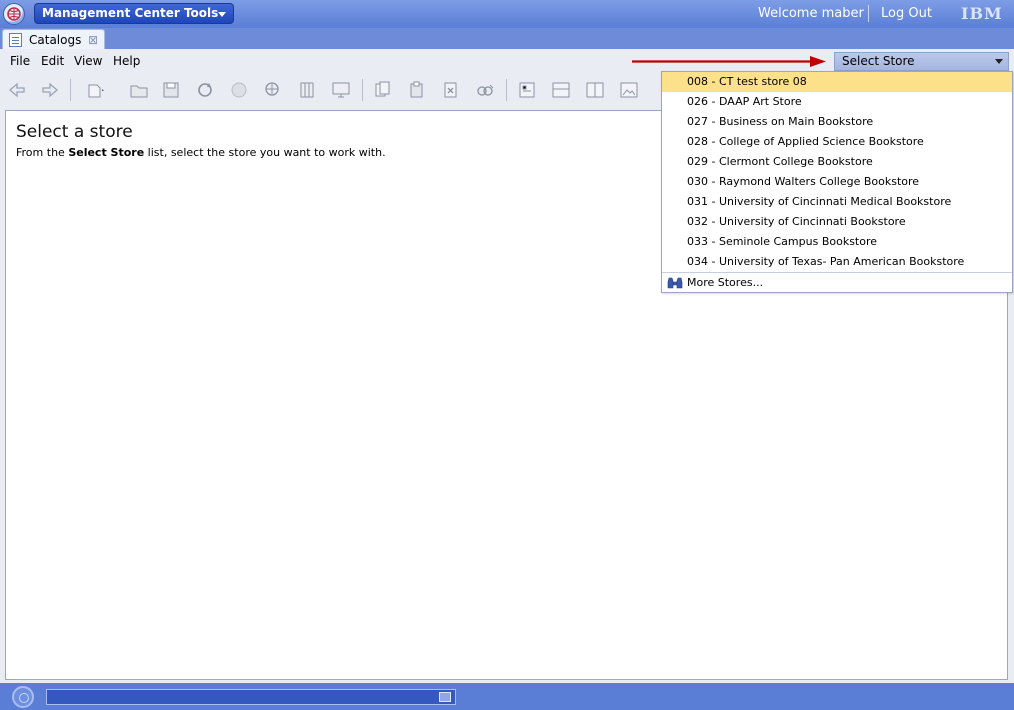  I want to click on image-view-icon, so click(629, 90).